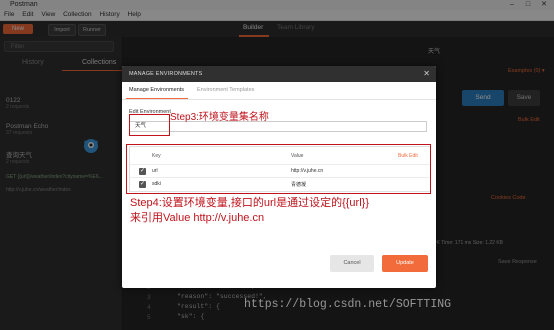 Image resolution: width=554 pixels, height=330 pixels. I want to click on cancel-button: Cancel, so click(352, 263).